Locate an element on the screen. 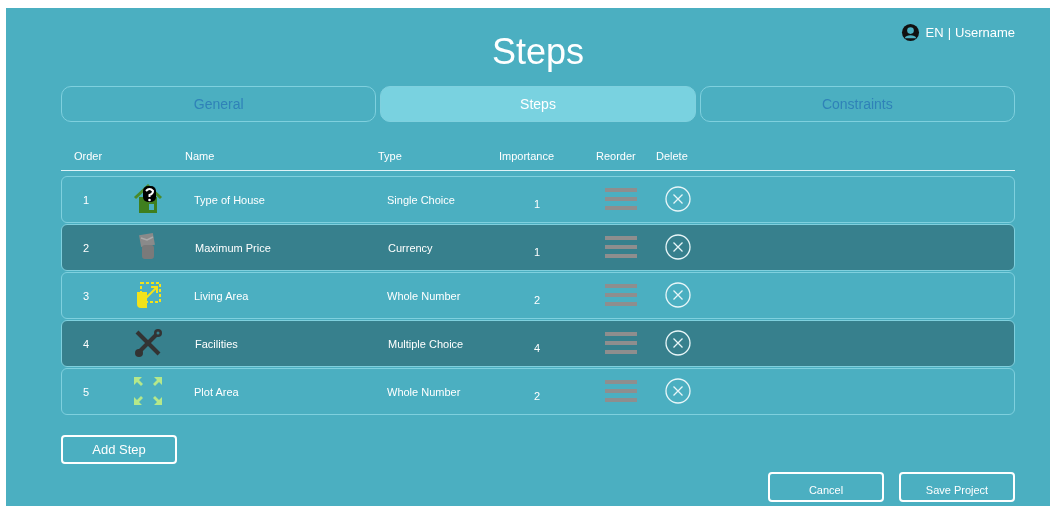 This screenshot has width=1057, height=506. column-header: Name is located at coordinates (200, 156).